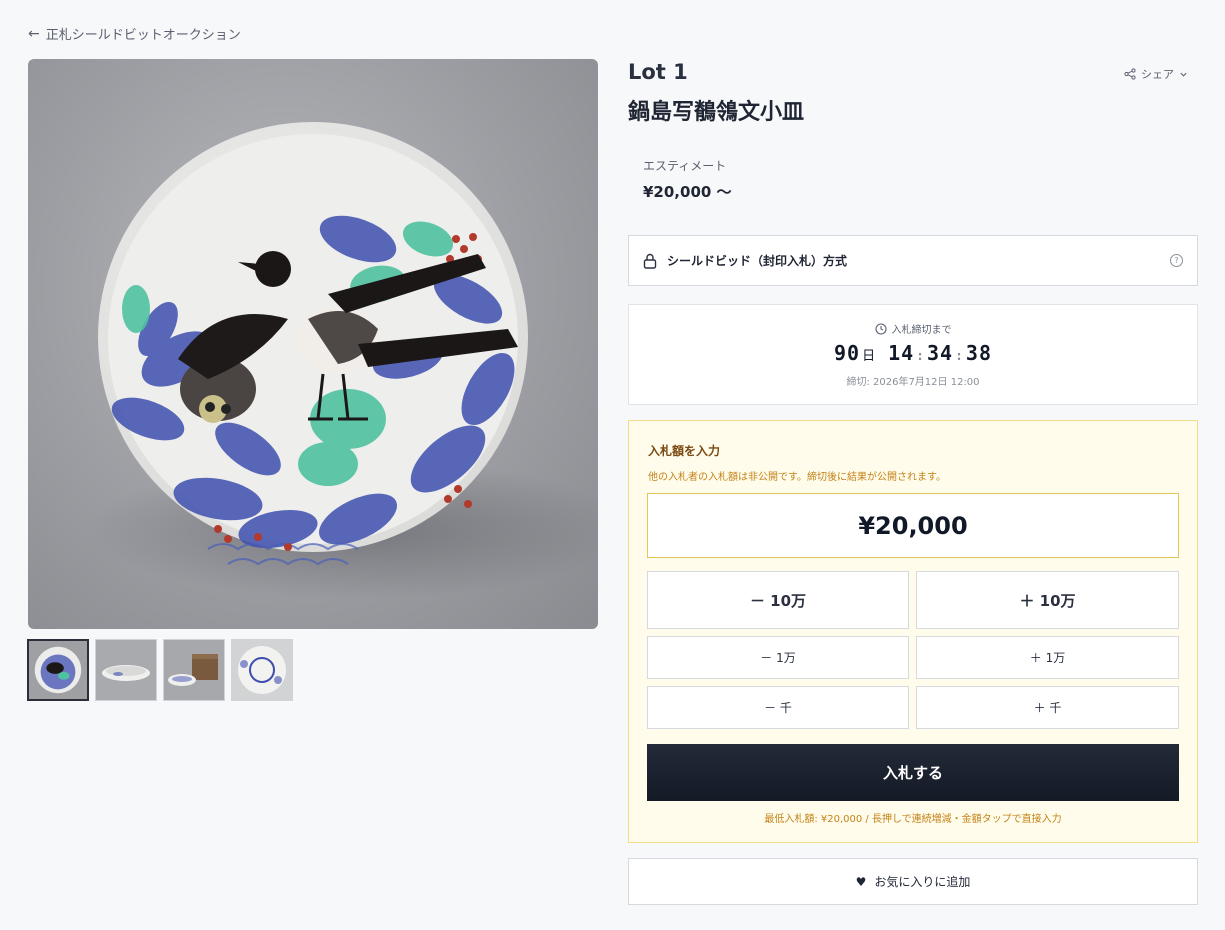  Describe the element at coordinates (684, 451) in the screenshot. I see `bid-panel-title: 入札額を入力` at that location.